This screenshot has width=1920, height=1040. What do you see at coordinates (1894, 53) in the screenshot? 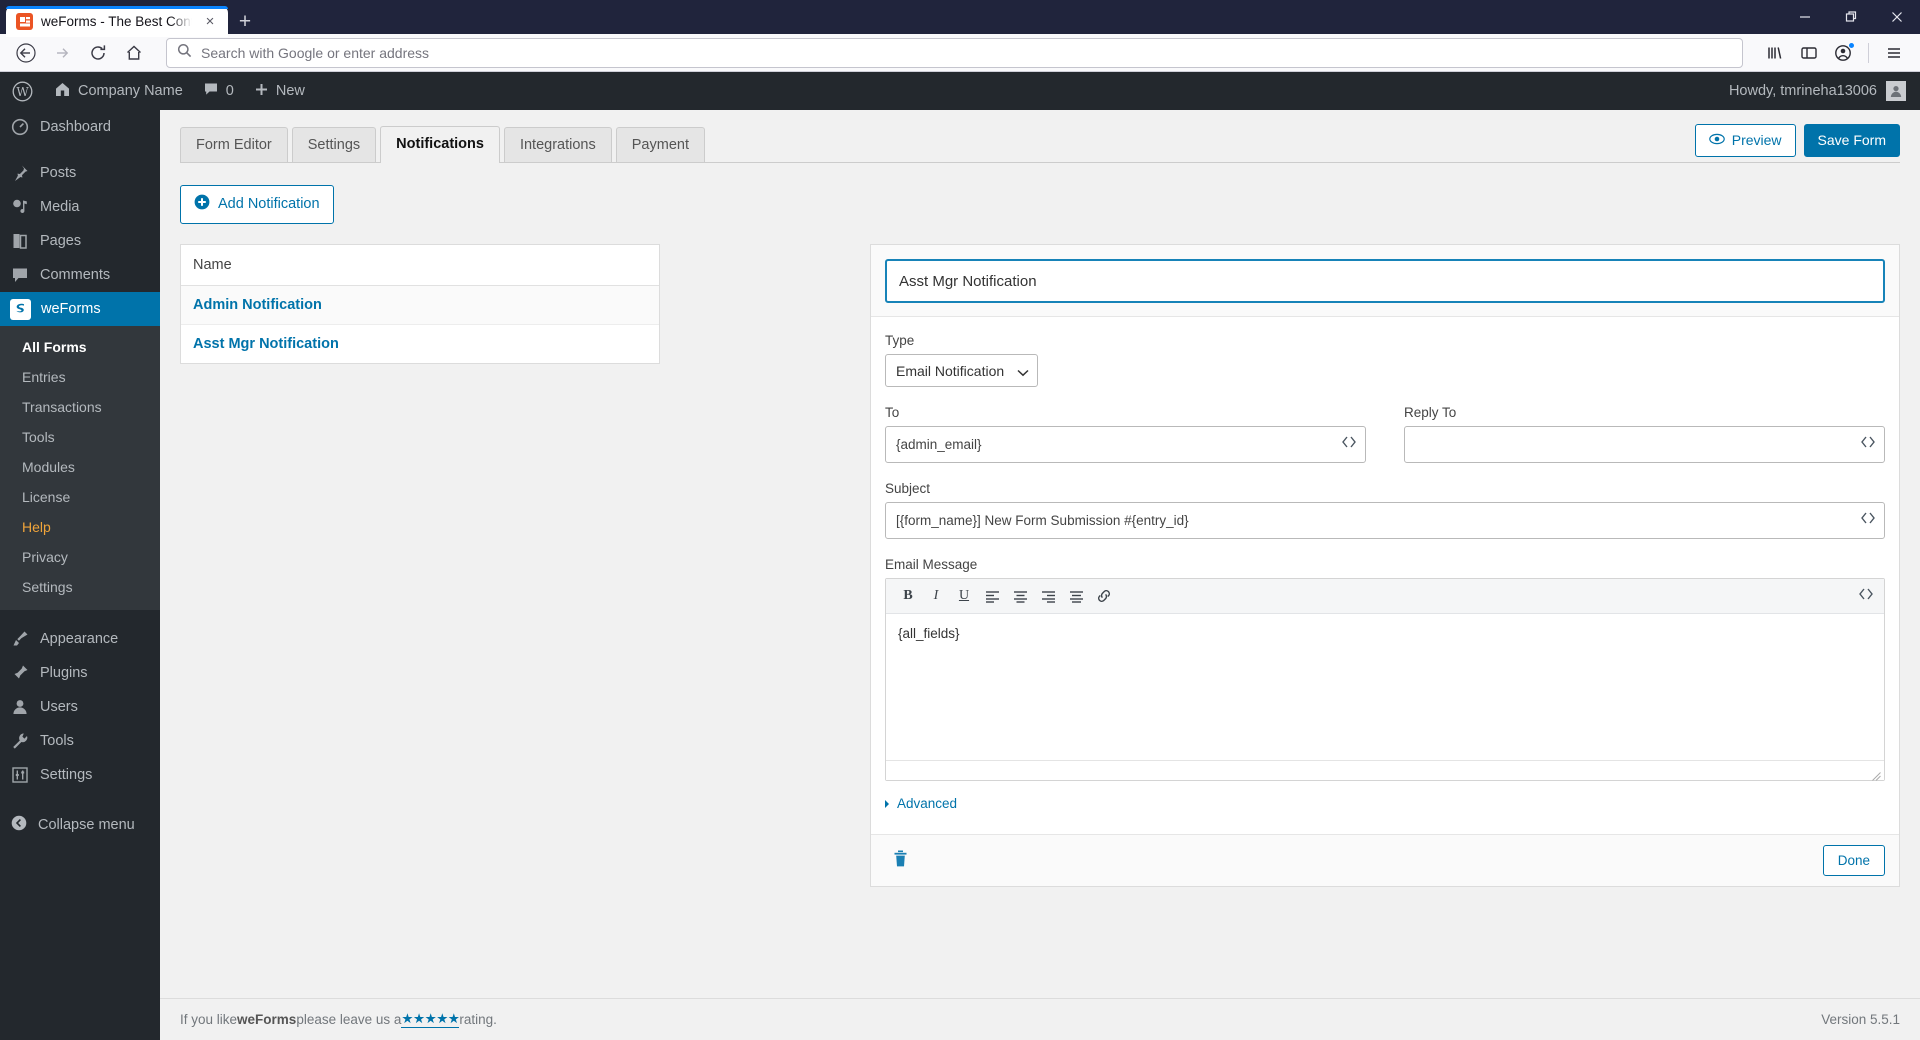
I see `app-menu-icon` at bounding box center [1894, 53].